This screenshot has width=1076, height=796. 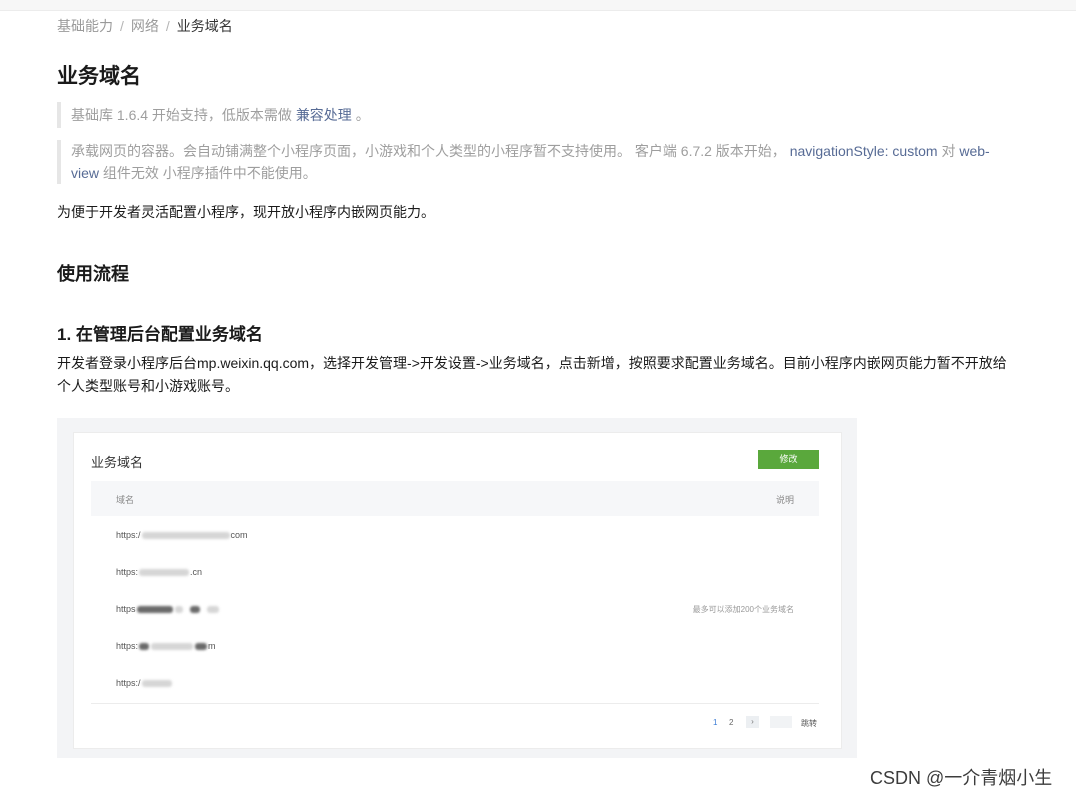 I want to click on table-divider, so click(x=455, y=703).